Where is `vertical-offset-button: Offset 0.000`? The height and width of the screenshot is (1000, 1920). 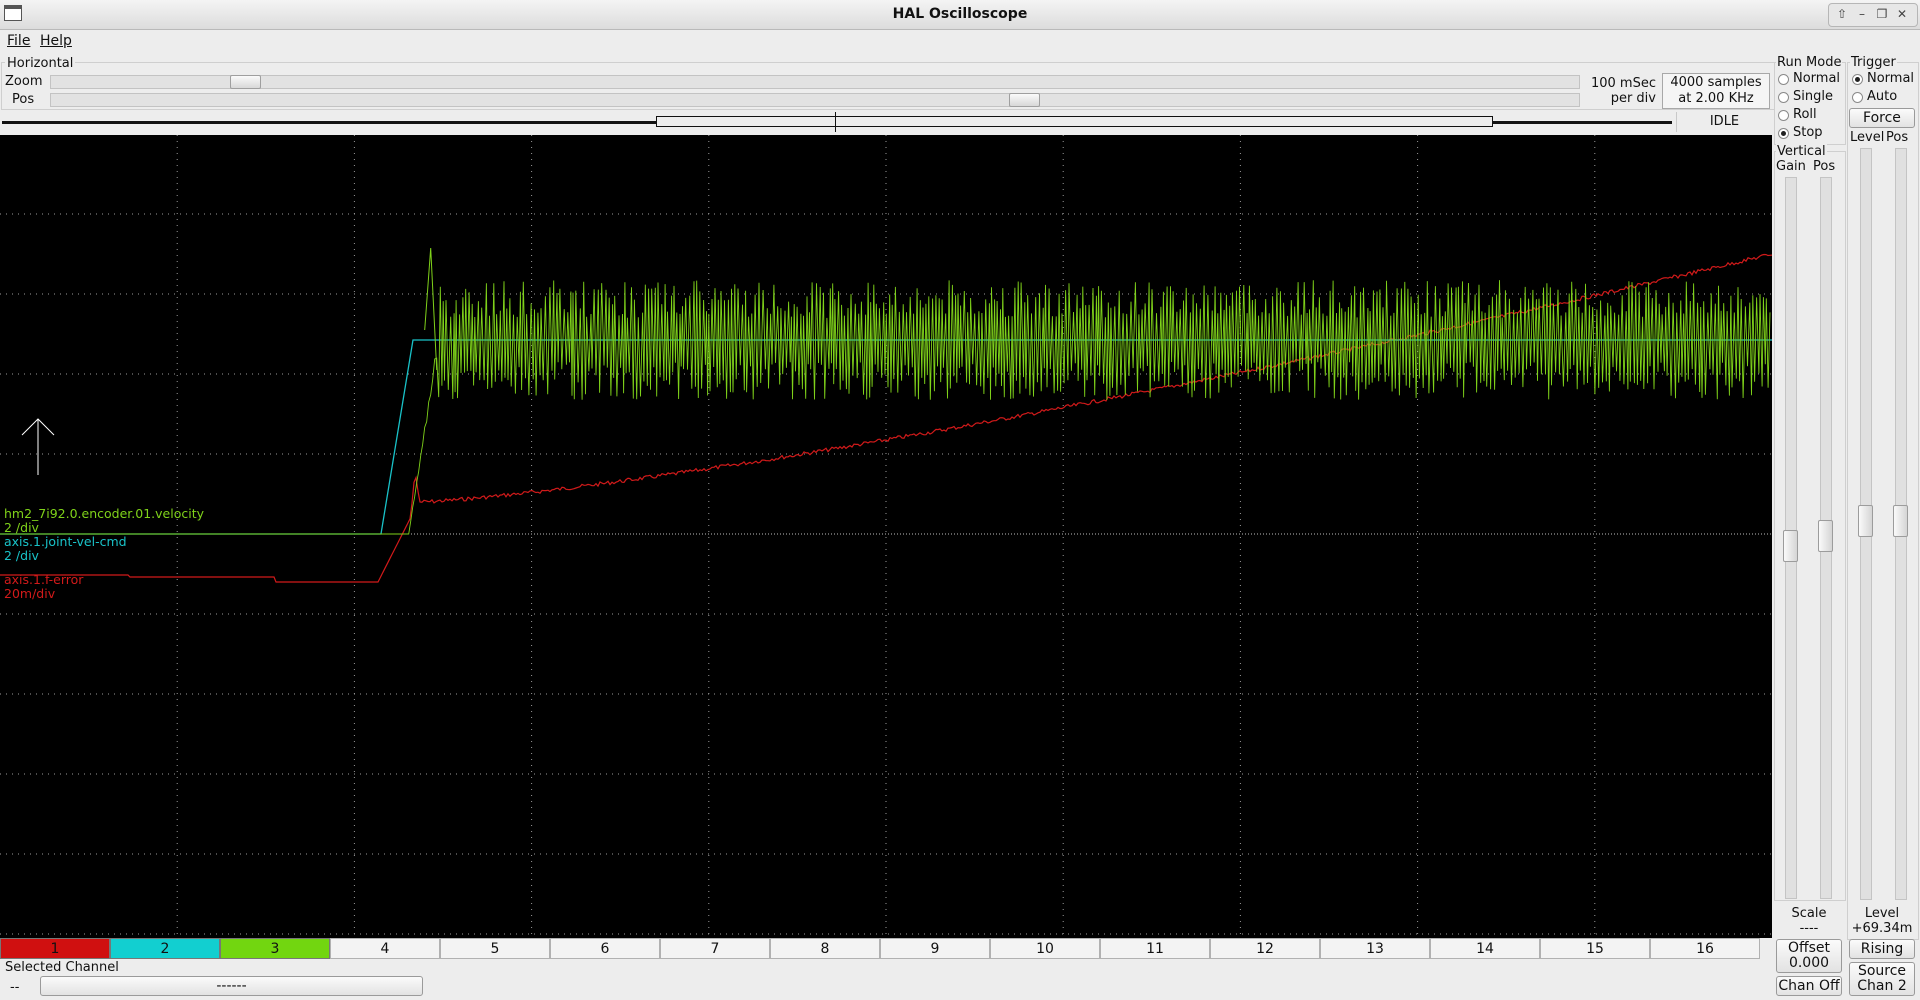 vertical-offset-button: Offset 0.000 is located at coordinates (1809, 956).